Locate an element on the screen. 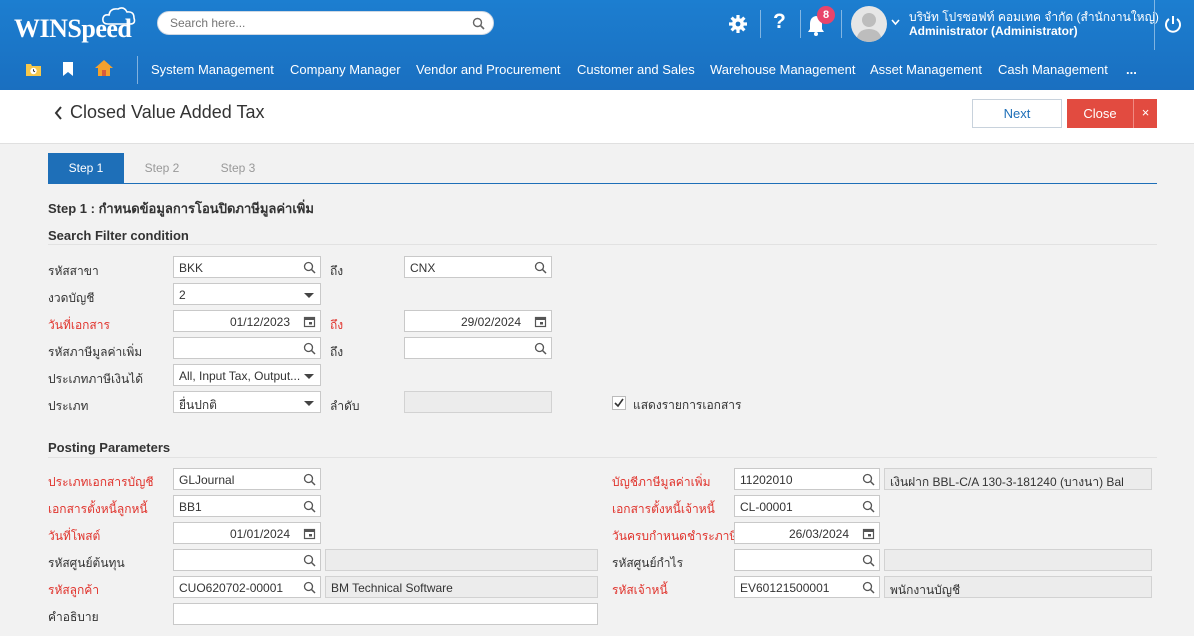 Image resolution: width=1194 pixels, height=636 pixels. branch-to-field: CNX is located at coordinates (478, 267).